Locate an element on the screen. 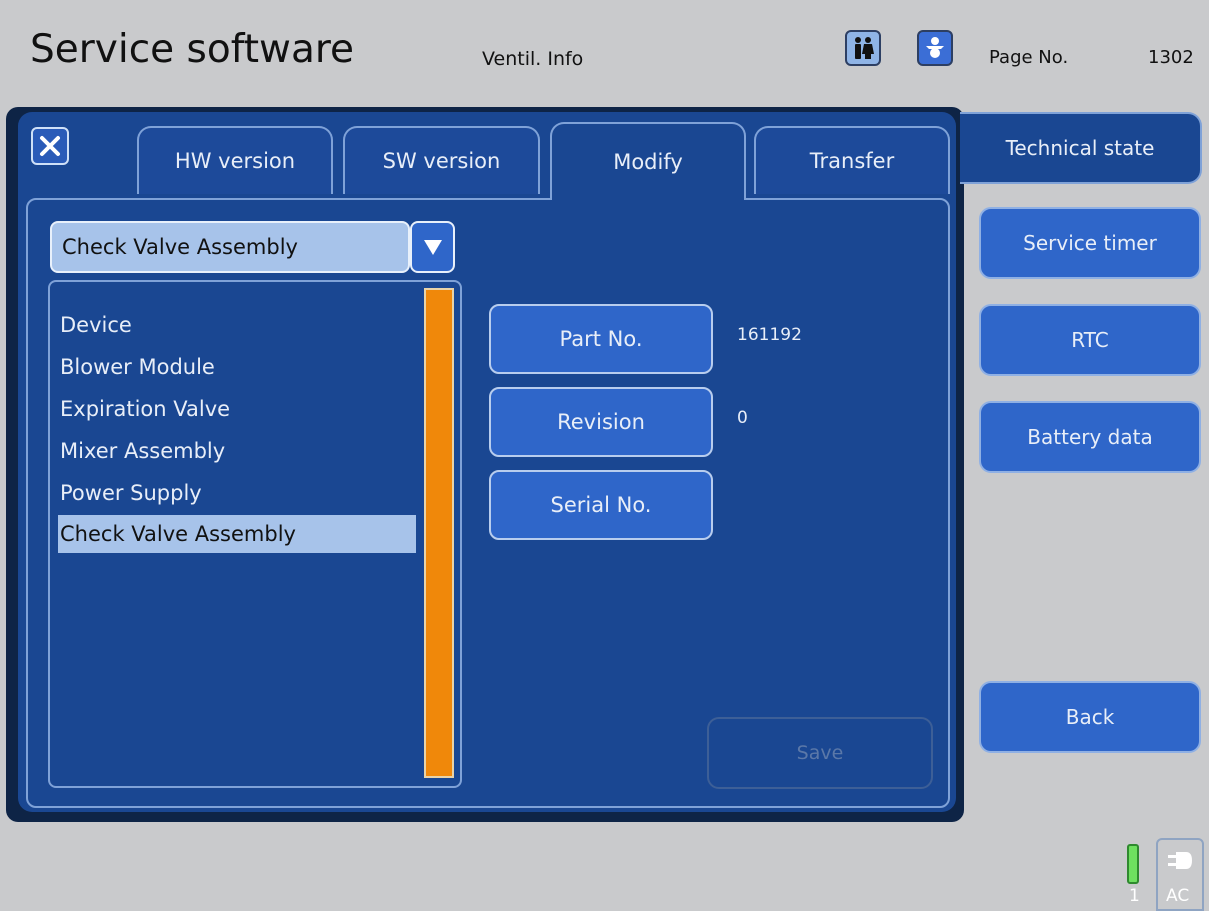  page-number-label: Page No. is located at coordinates (1029, 57).